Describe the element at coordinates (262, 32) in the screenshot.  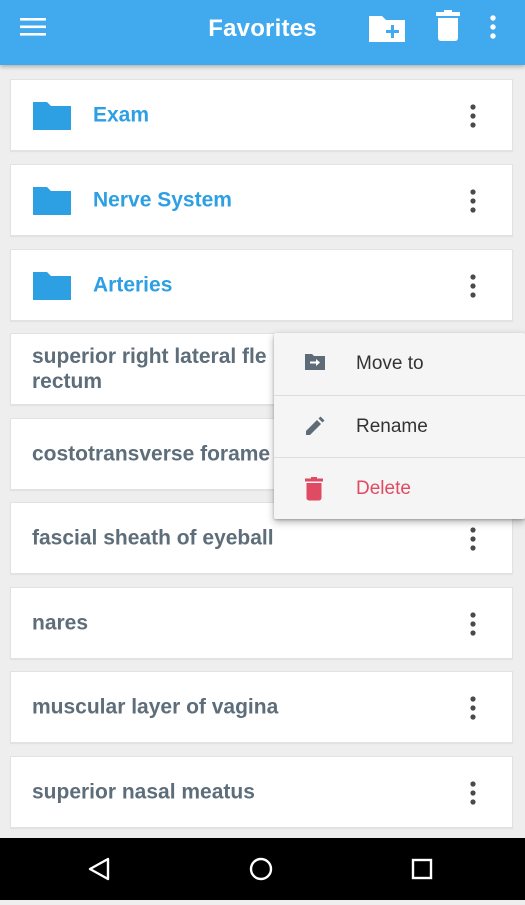
I see `app-bar: Favorites` at that location.